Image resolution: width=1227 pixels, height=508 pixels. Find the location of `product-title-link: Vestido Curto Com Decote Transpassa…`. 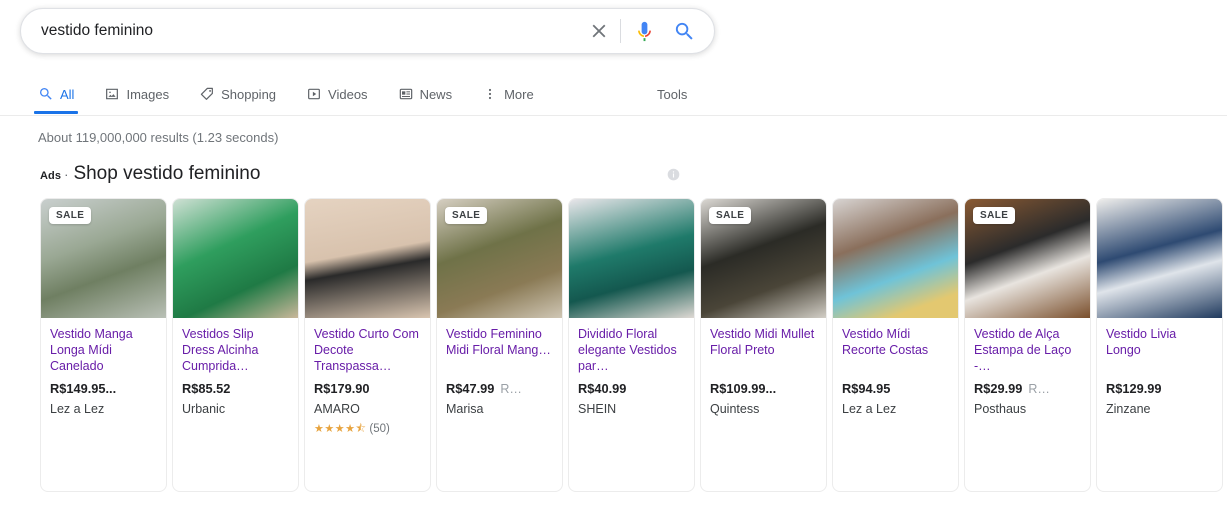

product-title-link: Vestido Curto Com Decote Transpassa… is located at coordinates (367, 350).